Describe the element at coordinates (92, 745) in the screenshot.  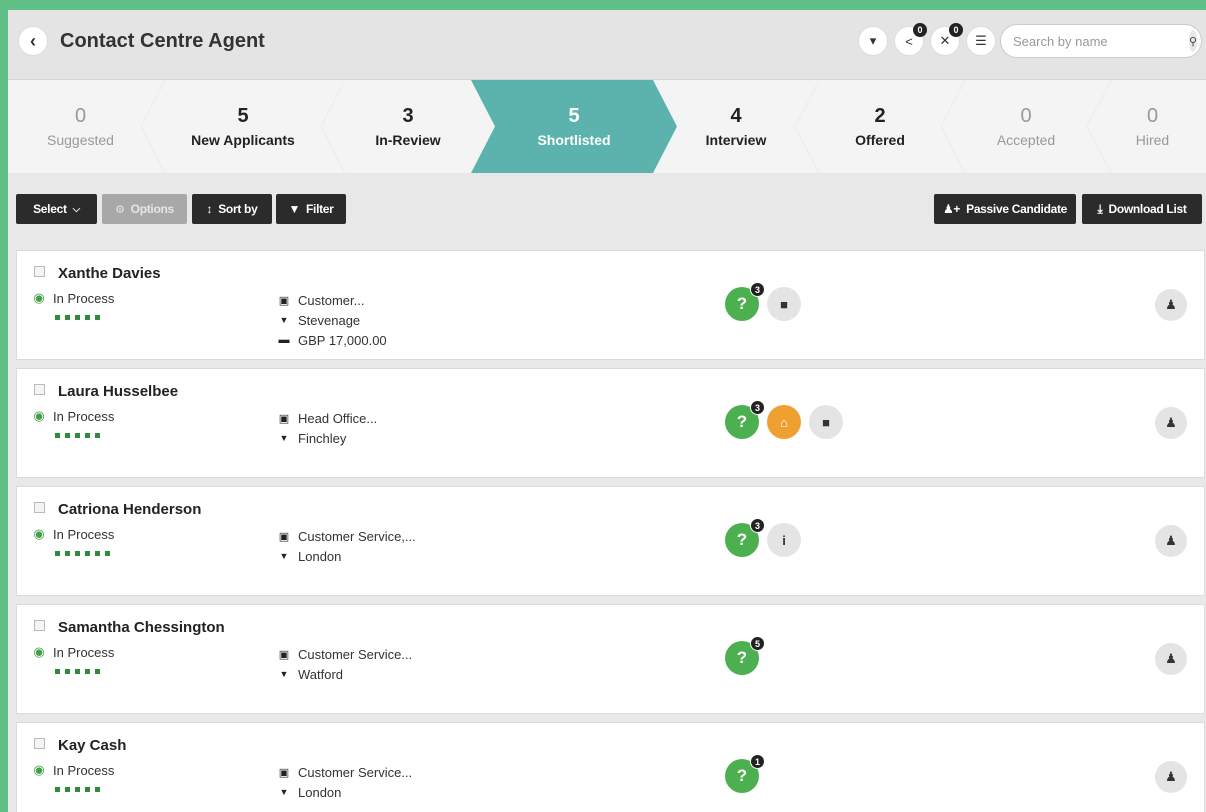
I see `candidate-name: Kay Cash` at that location.